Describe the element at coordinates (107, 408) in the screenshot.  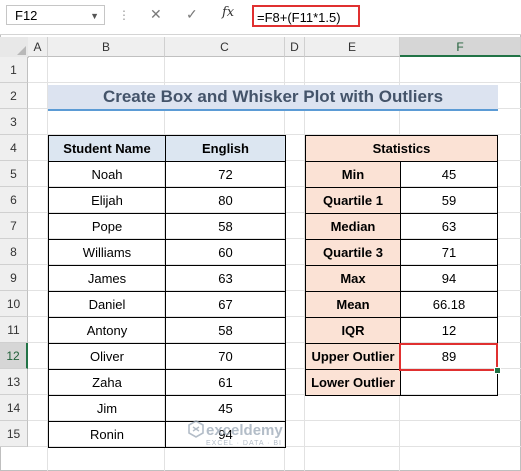
I see `student-name-cell: Jim` at that location.